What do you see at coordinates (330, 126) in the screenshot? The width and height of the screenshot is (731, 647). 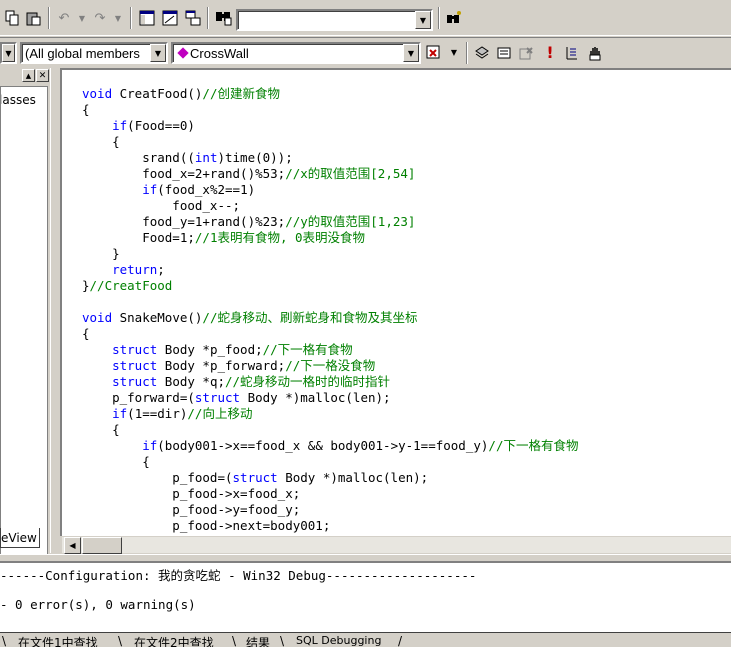 I see `code-line: if(Food==0)` at bounding box center [330, 126].